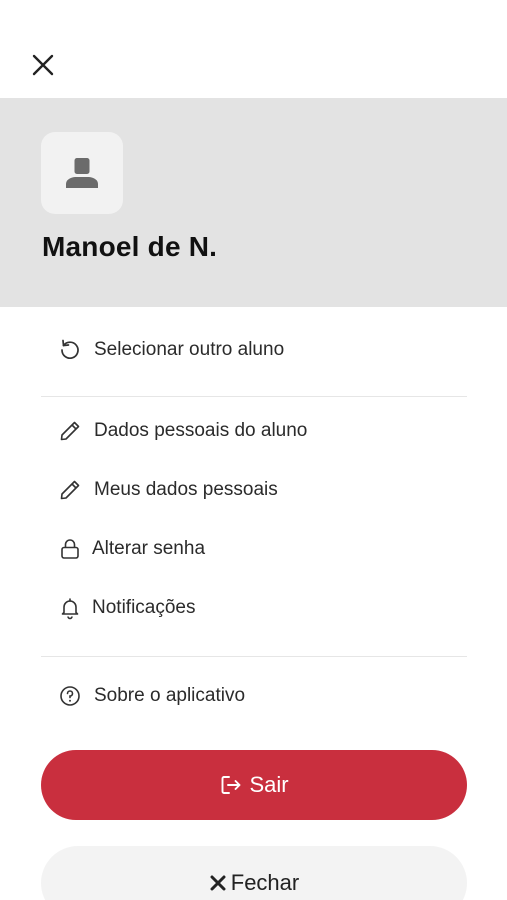  I want to click on menu-item-label: Meus dados pessoais, so click(186, 489).